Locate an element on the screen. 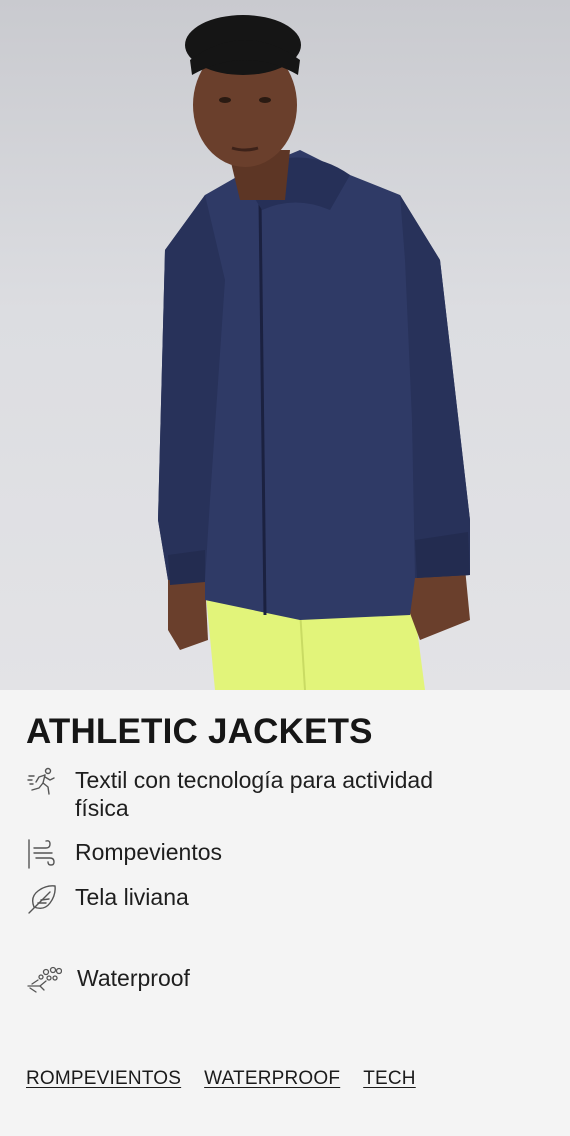 The image size is (570, 1136). feature-label: Waterproof is located at coordinates (133, 978).